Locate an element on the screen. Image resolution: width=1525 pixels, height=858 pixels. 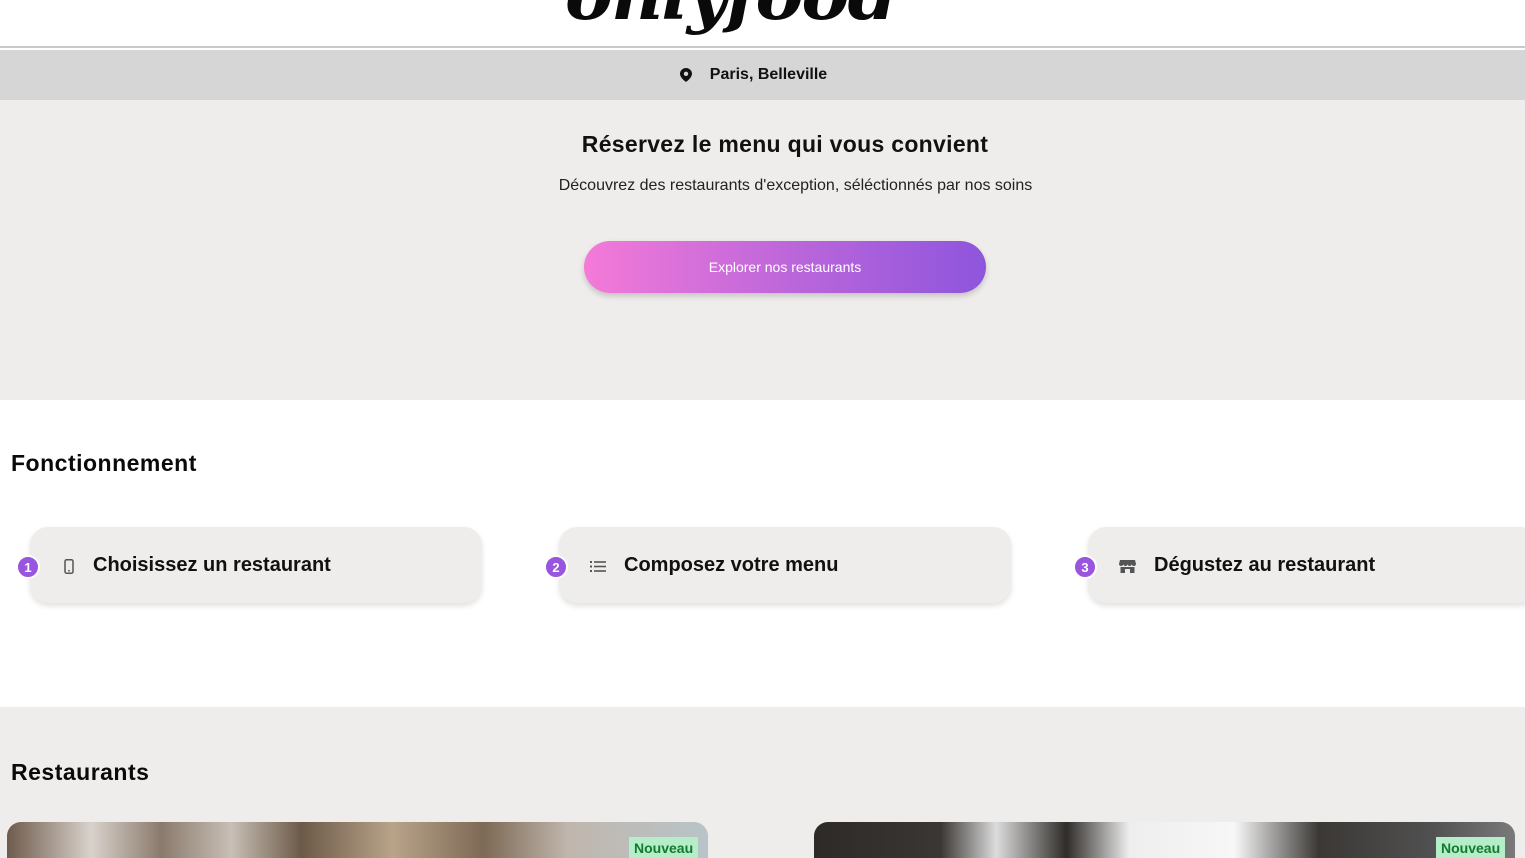
location-bar: Paris, Belleville is located at coordinates (762, 75).